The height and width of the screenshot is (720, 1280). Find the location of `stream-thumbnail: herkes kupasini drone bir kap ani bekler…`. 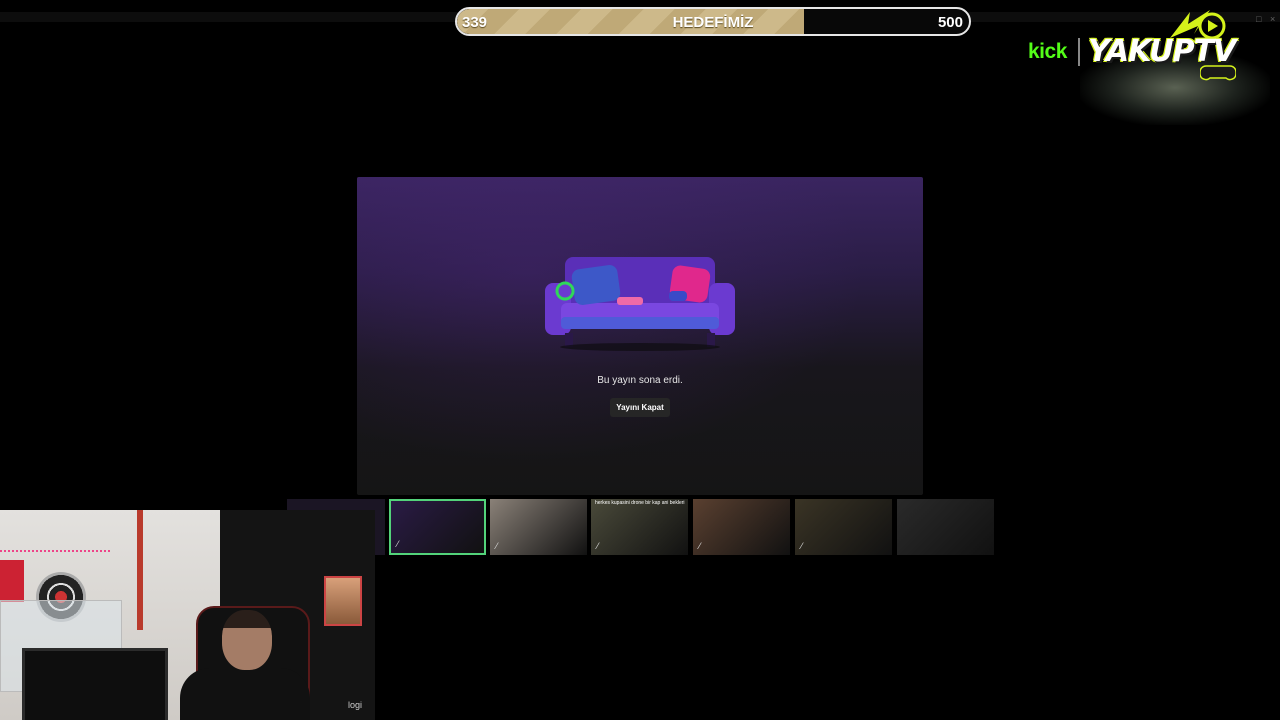

stream-thumbnail: herkes kupasini drone bir kap ani bekler… is located at coordinates (639, 527).